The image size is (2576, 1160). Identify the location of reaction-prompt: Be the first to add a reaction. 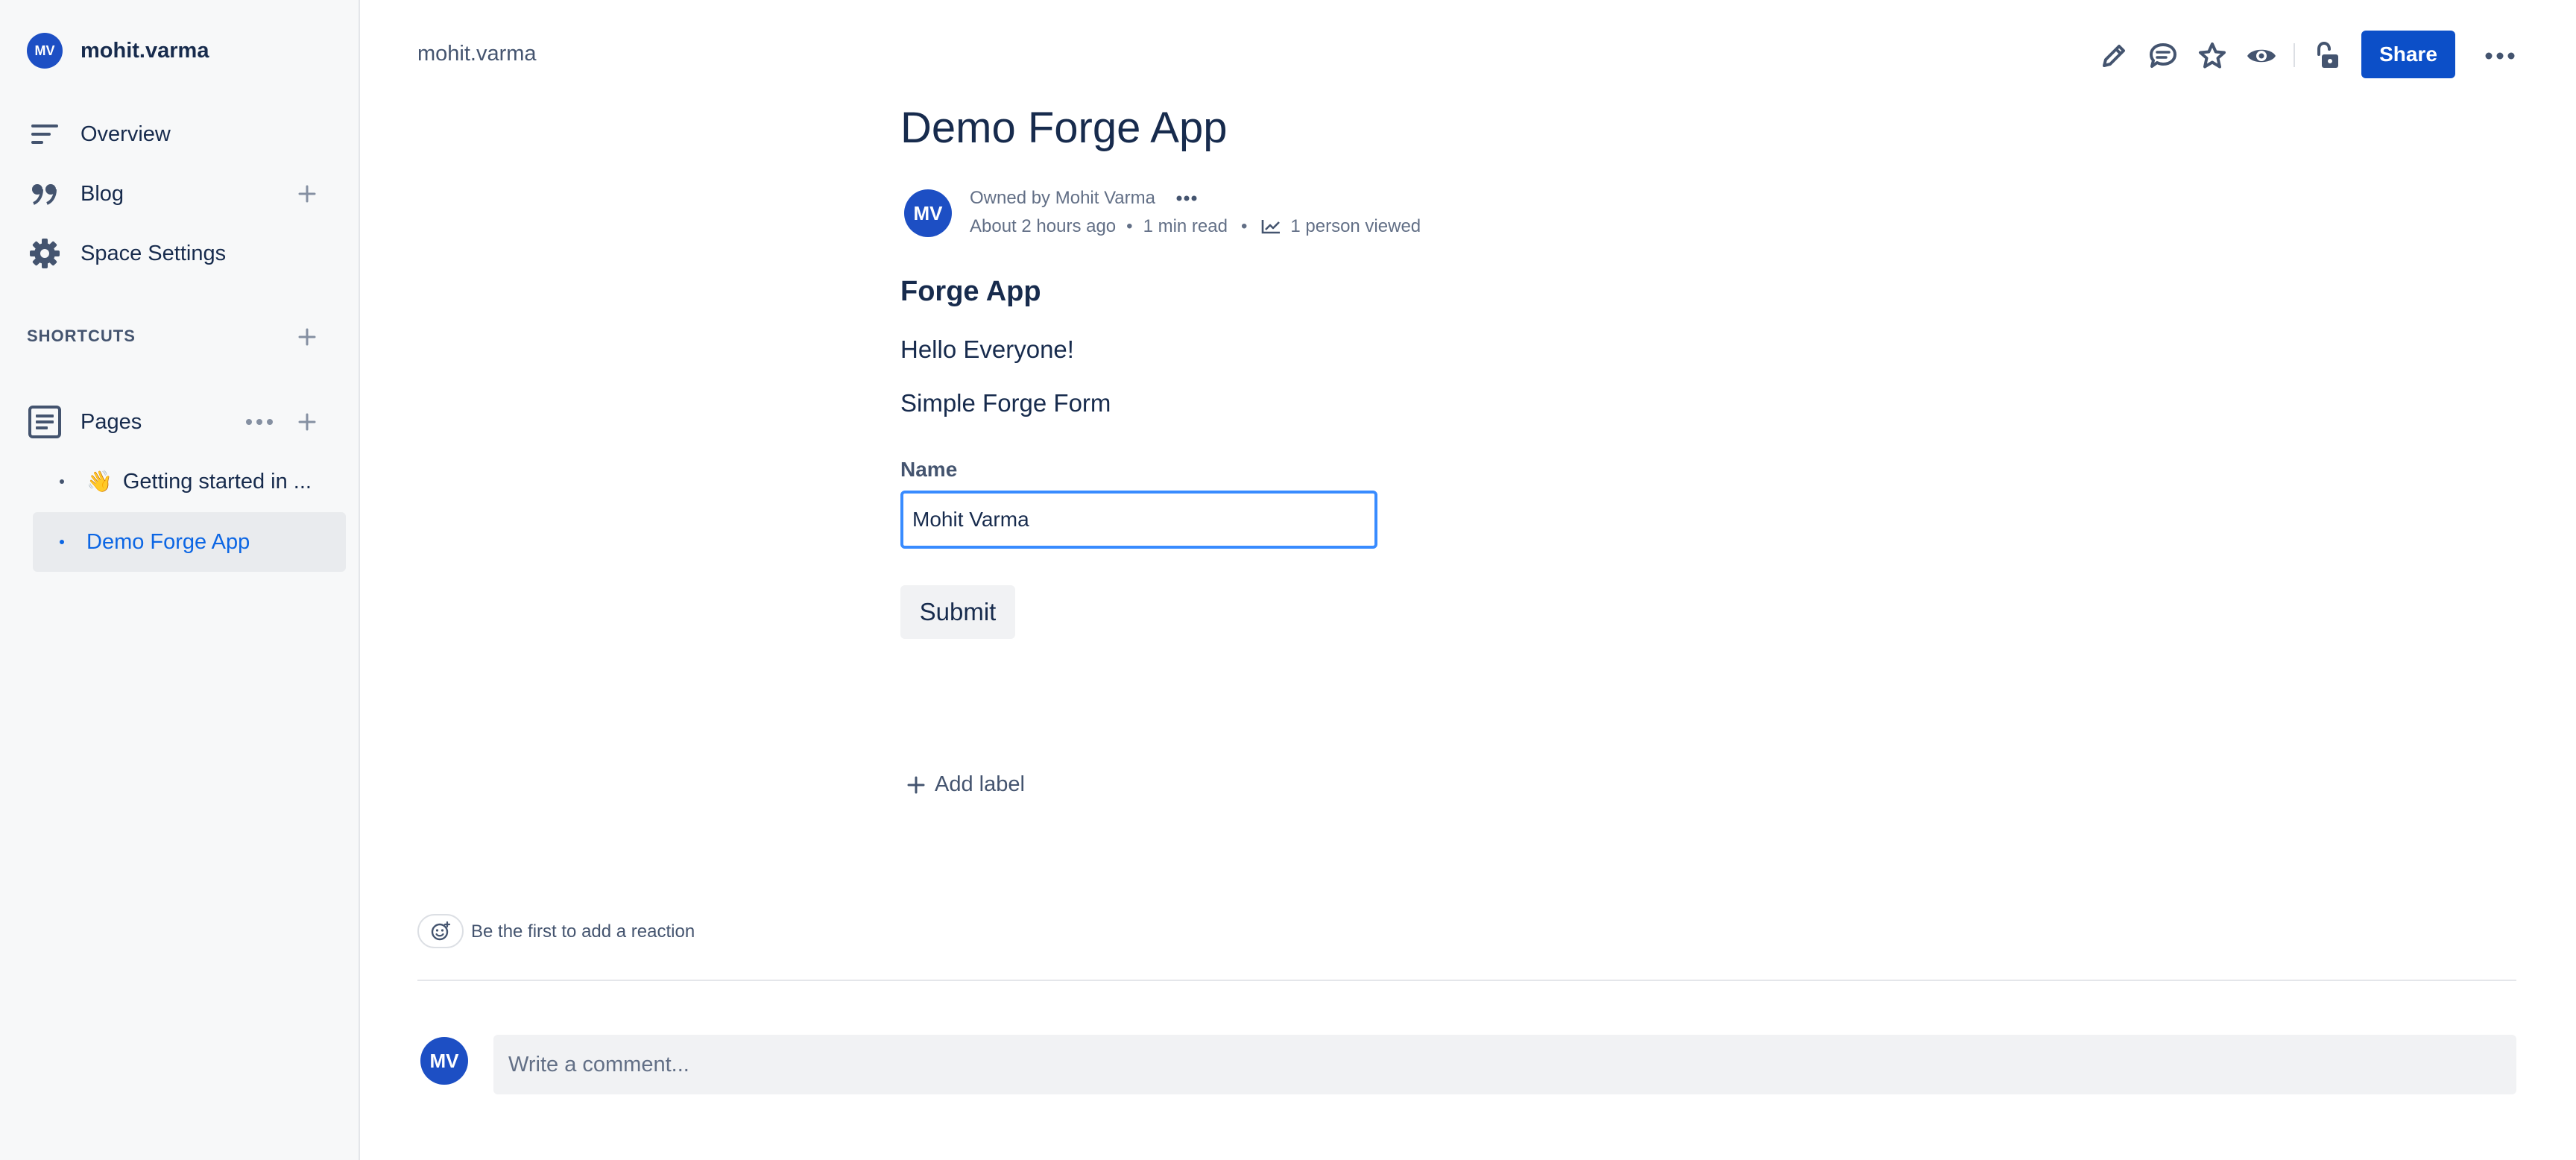
(583, 931).